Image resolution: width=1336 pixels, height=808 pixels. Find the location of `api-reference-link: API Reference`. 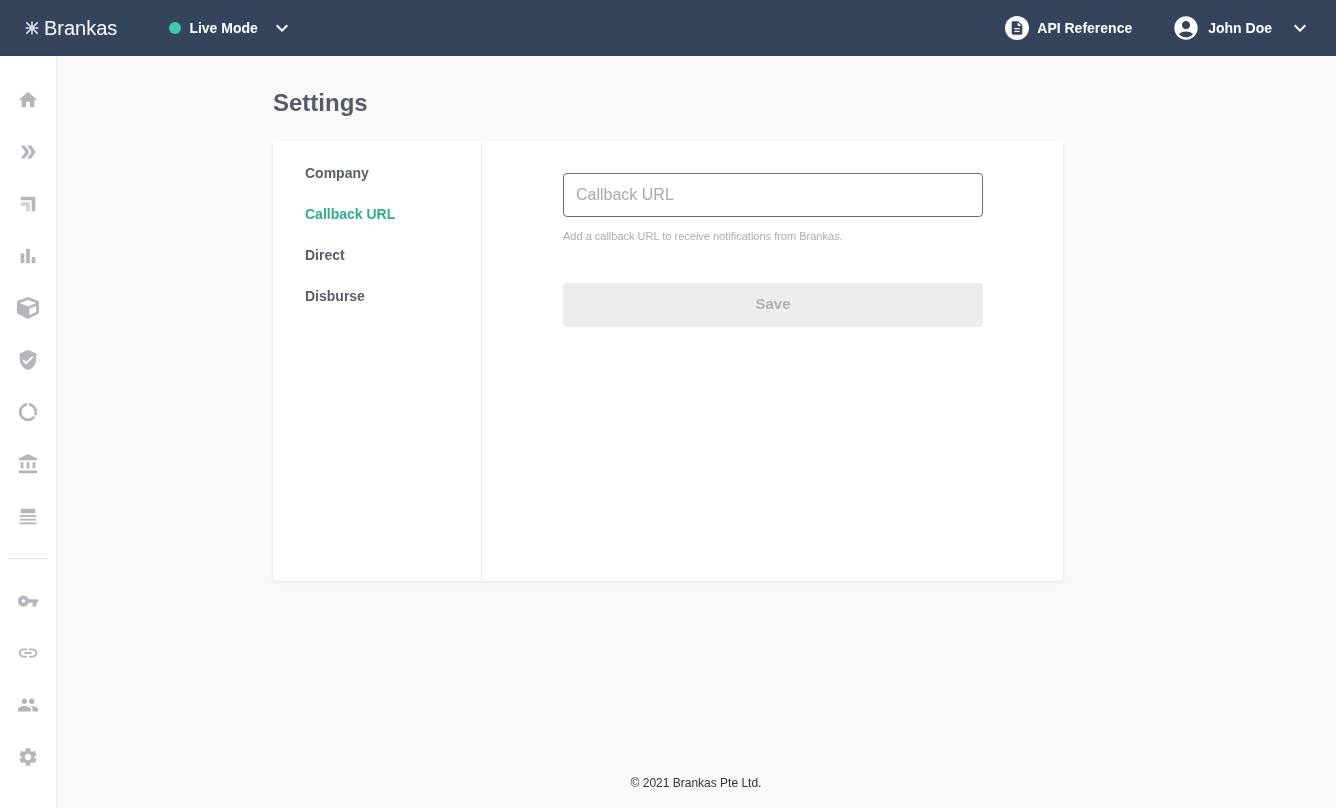

api-reference-link: API Reference is located at coordinates (1069, 28).